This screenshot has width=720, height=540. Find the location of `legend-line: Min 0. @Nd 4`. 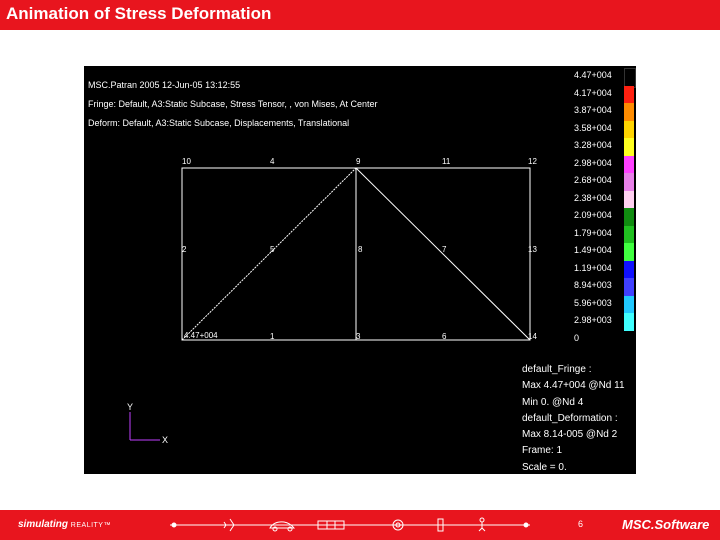

legend-line: Min 0. @Nd 4 is located at coordinates (553, 402).